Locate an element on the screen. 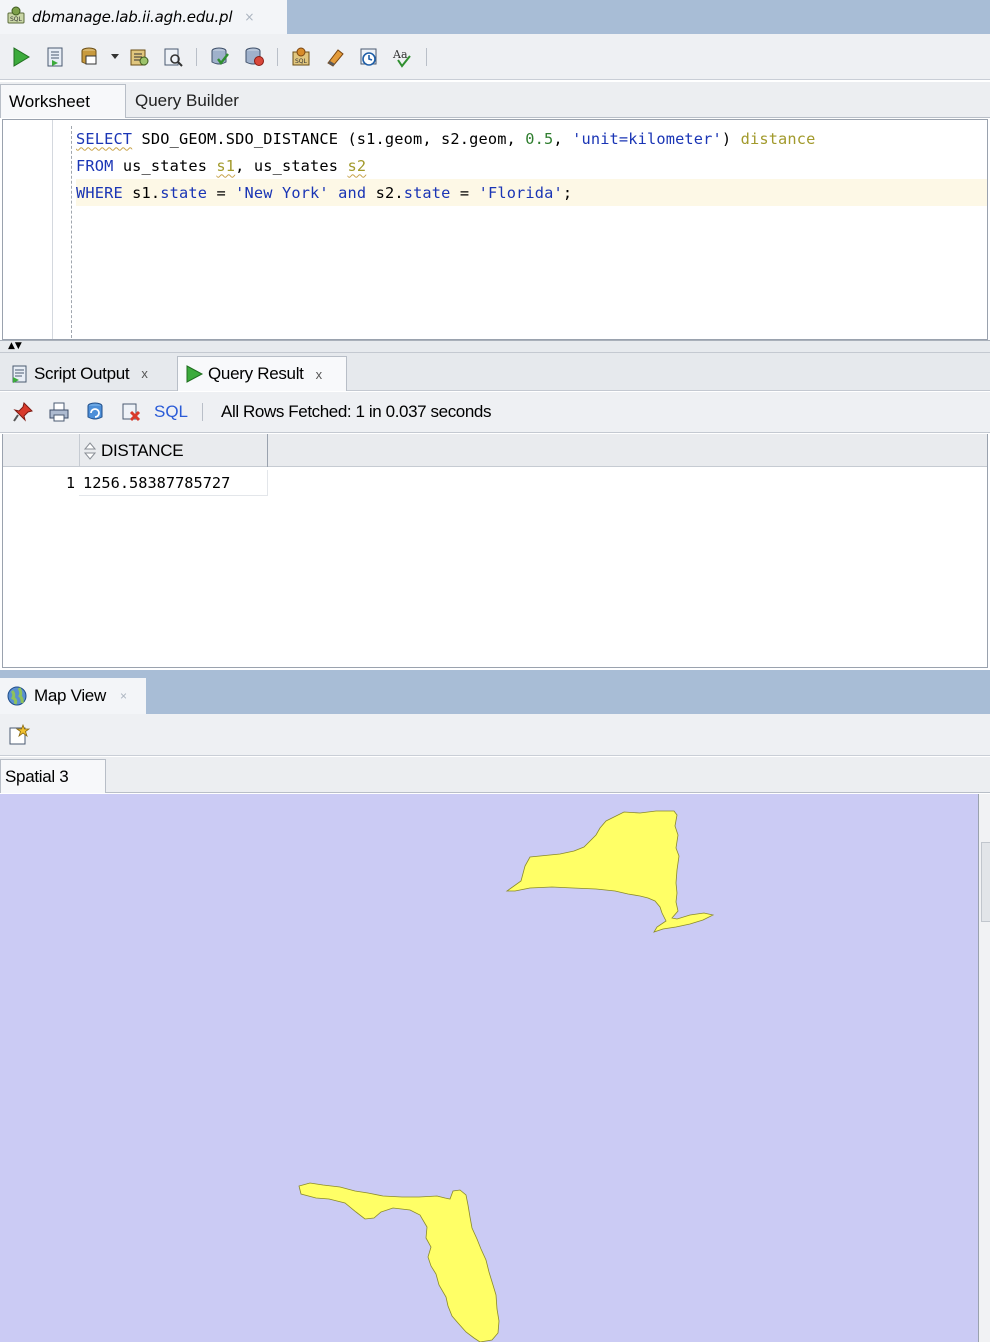 Image resolution: width=990 pixels, height=1342 pixels. explain-plan-icon is located at coordinates (139, 57).